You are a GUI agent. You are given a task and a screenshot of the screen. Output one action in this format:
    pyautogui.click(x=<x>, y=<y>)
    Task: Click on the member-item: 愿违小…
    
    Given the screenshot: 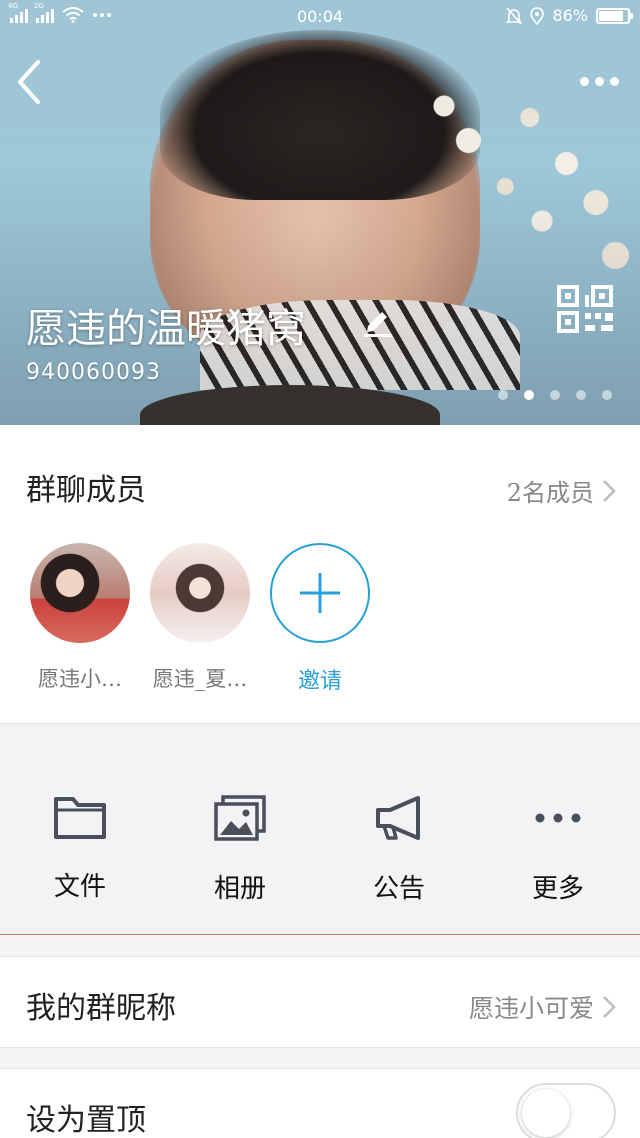 What is the action you would take?
    pyautogui.click(x=80, y=619)
    